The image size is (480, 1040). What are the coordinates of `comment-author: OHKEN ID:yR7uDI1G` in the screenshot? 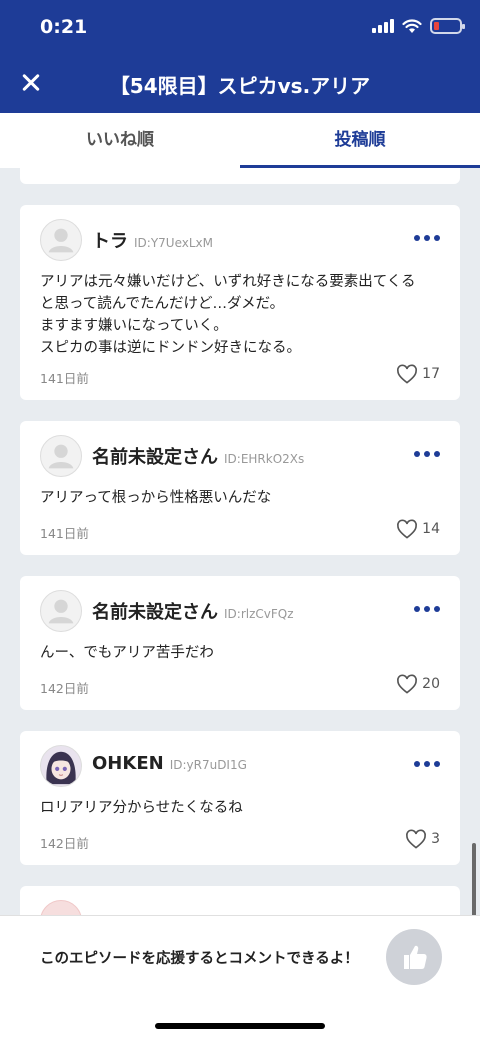 It's located at (169, 763).